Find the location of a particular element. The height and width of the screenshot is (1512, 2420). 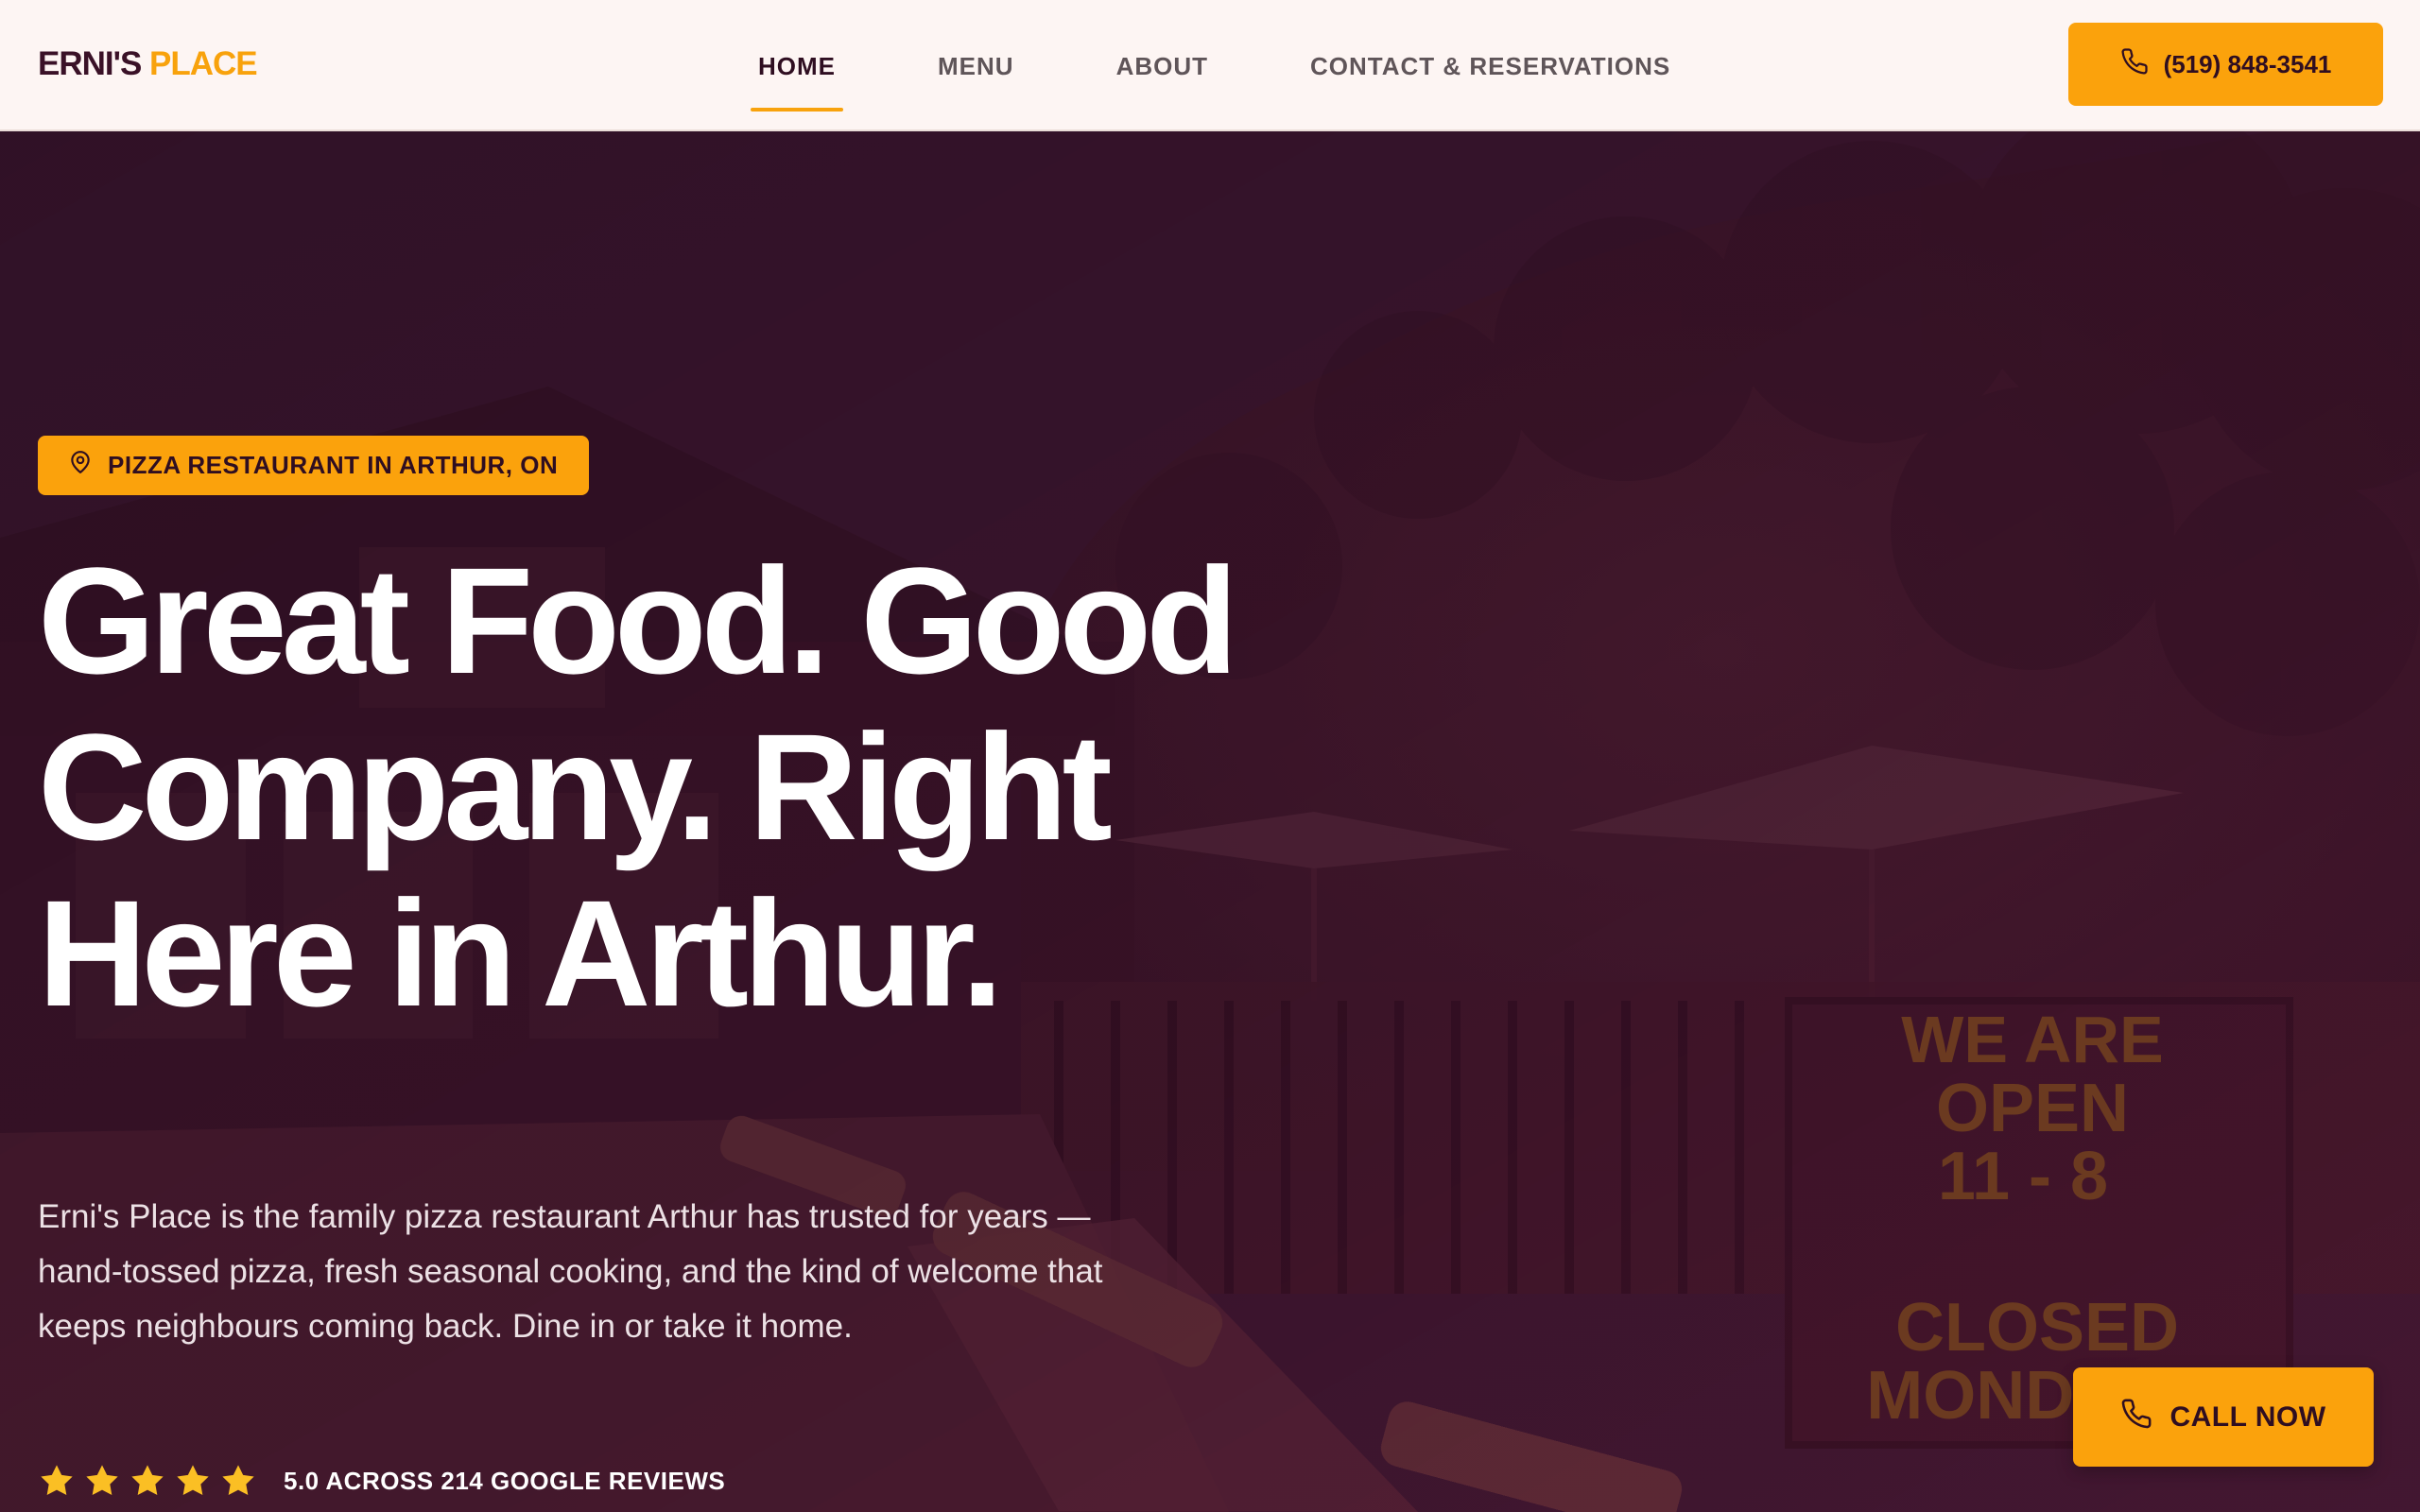

rating-summary: 5.0 ACROSS 214 GOOGLE REVIEWS is located at coordinates (382, 1481).